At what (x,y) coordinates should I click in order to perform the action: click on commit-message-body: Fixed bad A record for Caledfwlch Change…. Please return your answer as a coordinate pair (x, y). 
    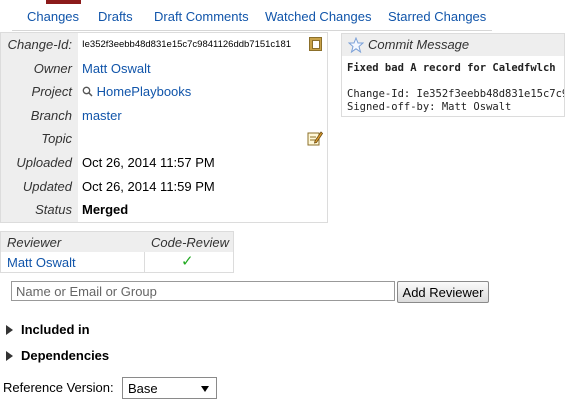
    Looking at the image, I should click on (453, 85).